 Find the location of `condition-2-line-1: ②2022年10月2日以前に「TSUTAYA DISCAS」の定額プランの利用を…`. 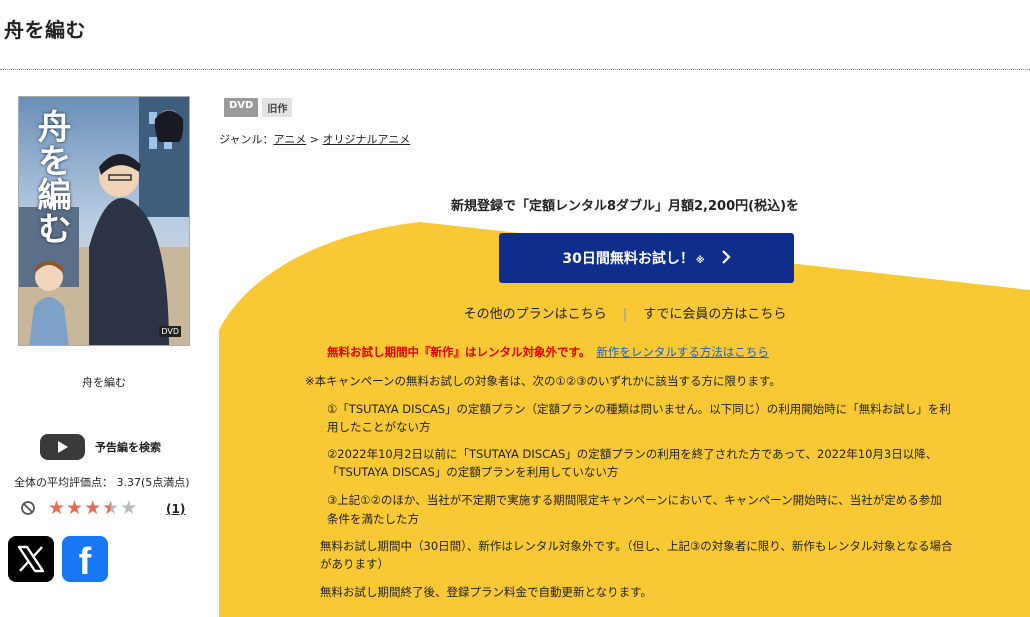

condition-2-line-1: ②2022年10月2日以前に「TSUTAYA DISCAS」の定額プランの利用を… is located at coordinates (632, 454).